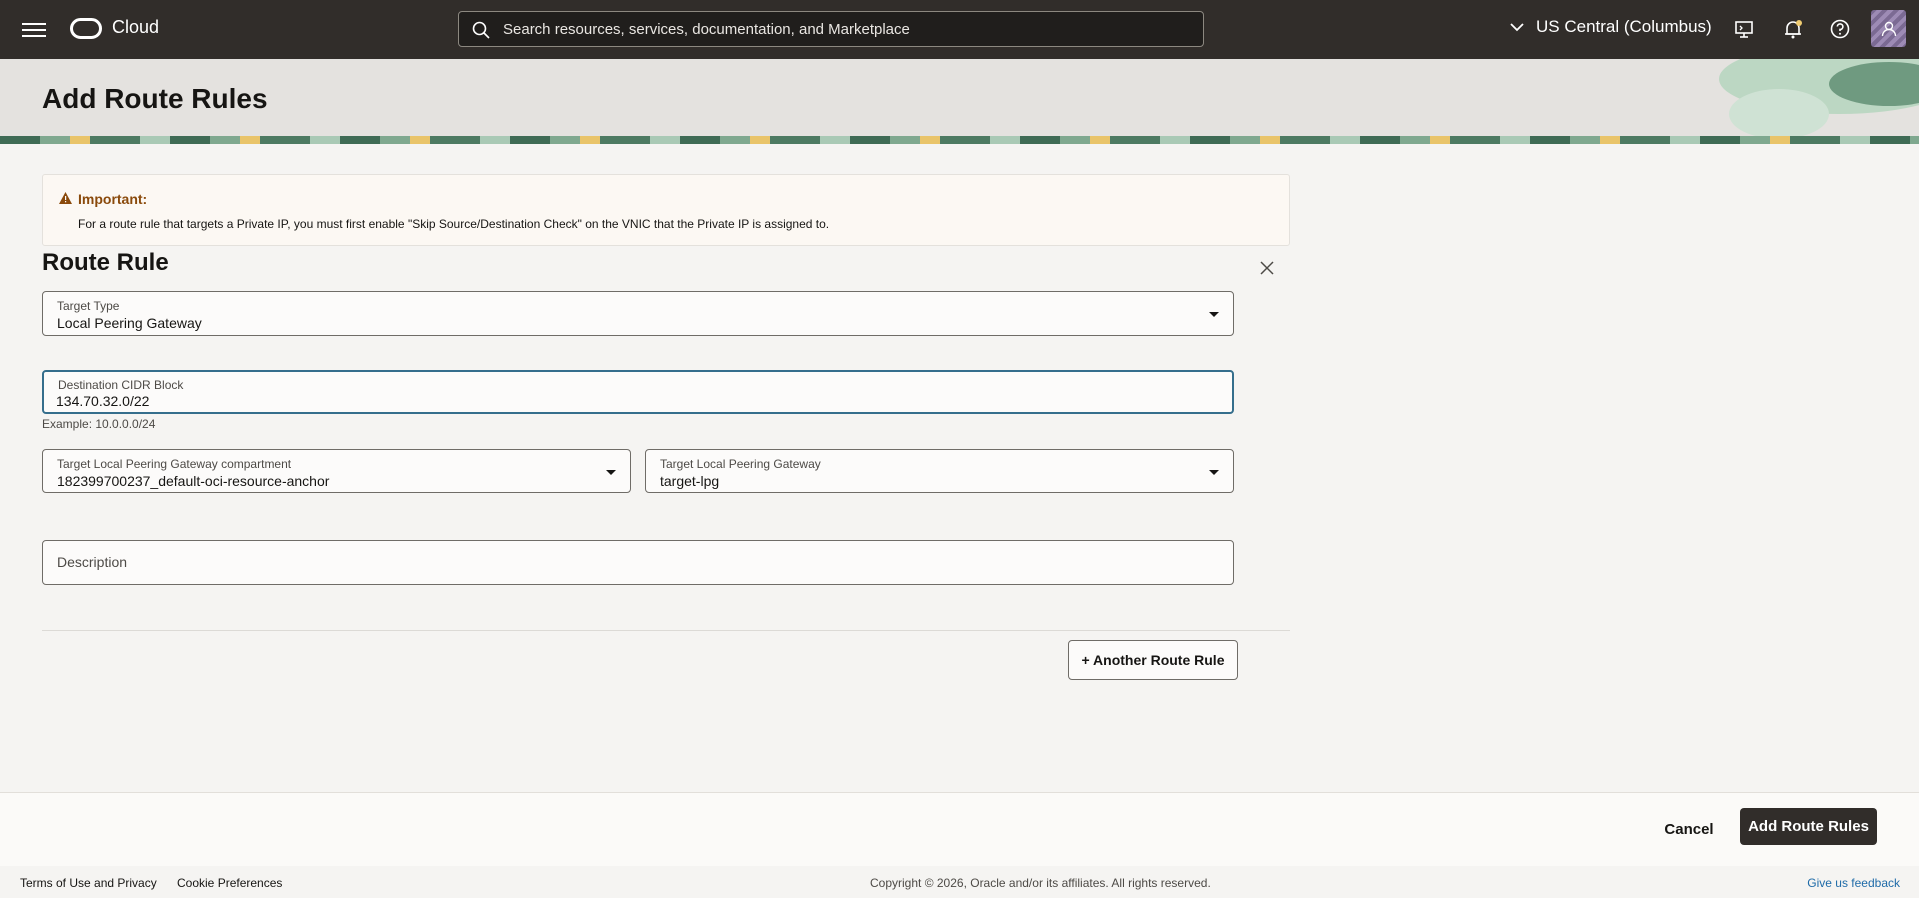 Image resolution: width=1919 pixels, height=898 pixels. I want to click on destination-cidr-input, so click(626, 401).